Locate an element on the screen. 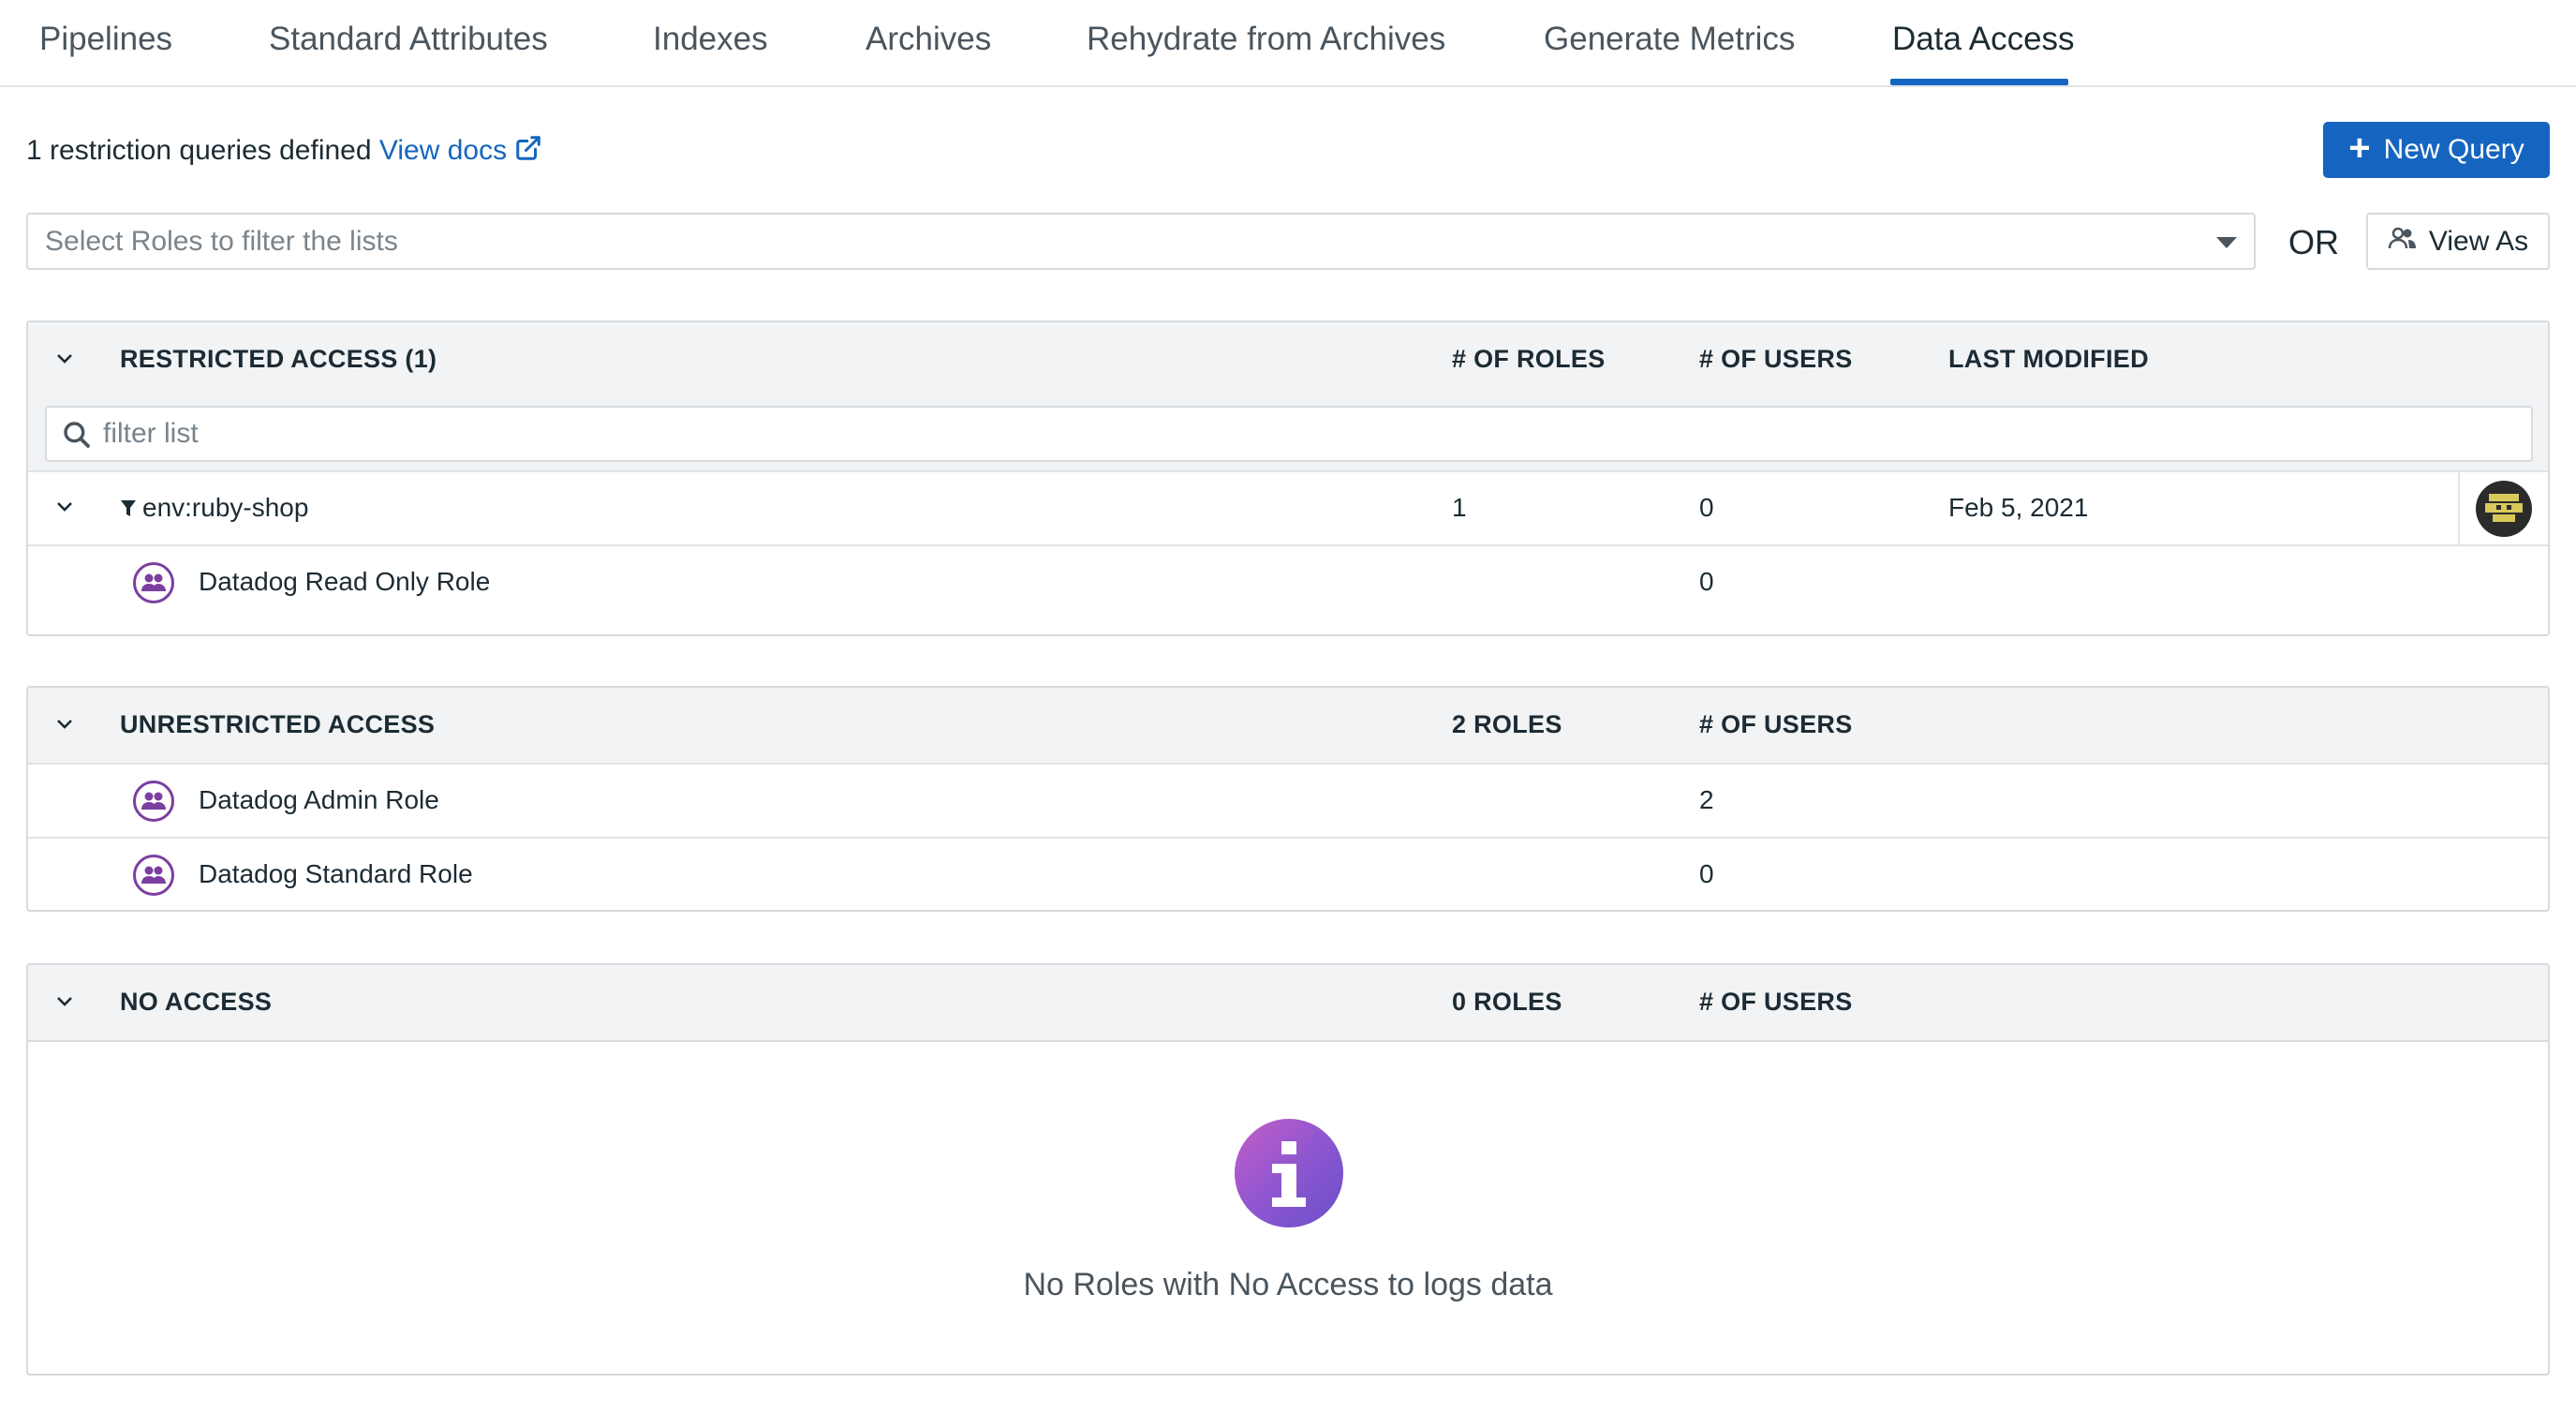 This screenshot has height=1428, width=2576. no-access-title: NO ACCESS is located at coordinates (196, 1002).